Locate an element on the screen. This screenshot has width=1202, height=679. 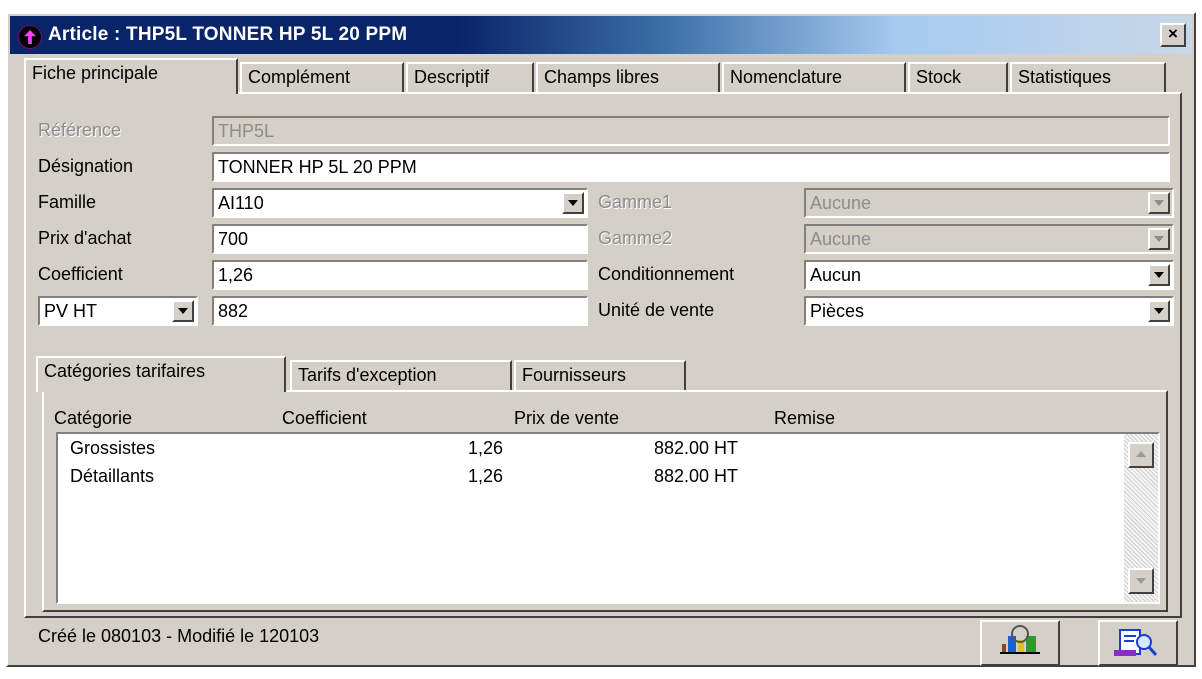
price-field: 882 is located at coordinates (400, 311).